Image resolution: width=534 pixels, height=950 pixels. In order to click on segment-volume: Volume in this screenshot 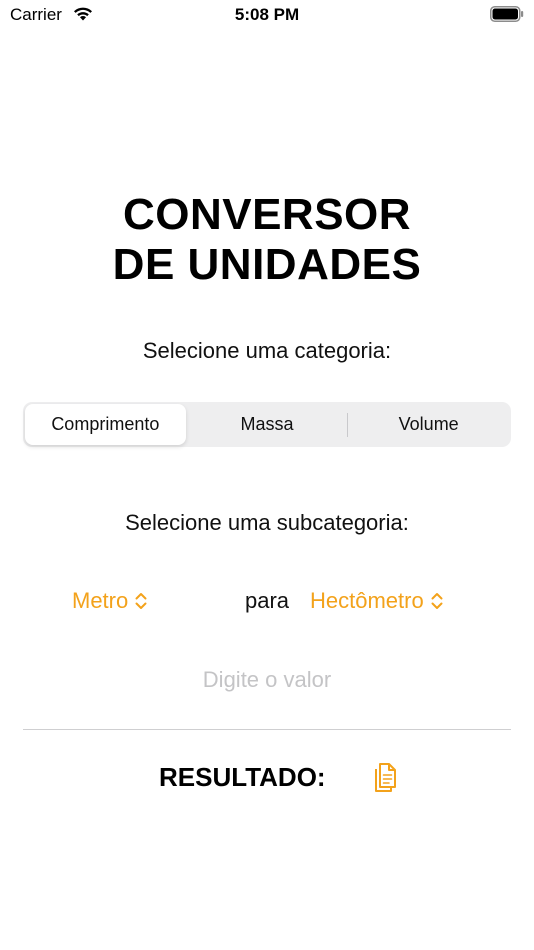, I will do `click(428, 424)`.